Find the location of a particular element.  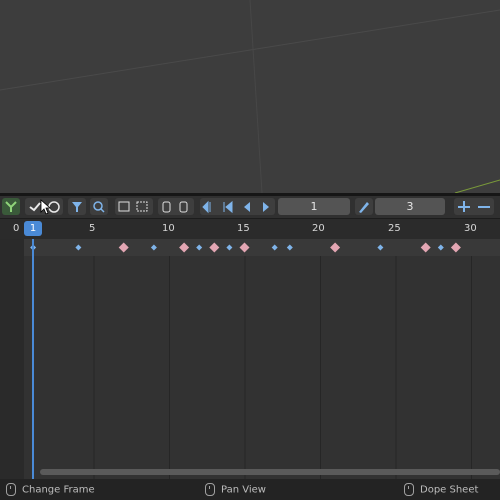

jump-start-icon is located at coordinates (206, 207).